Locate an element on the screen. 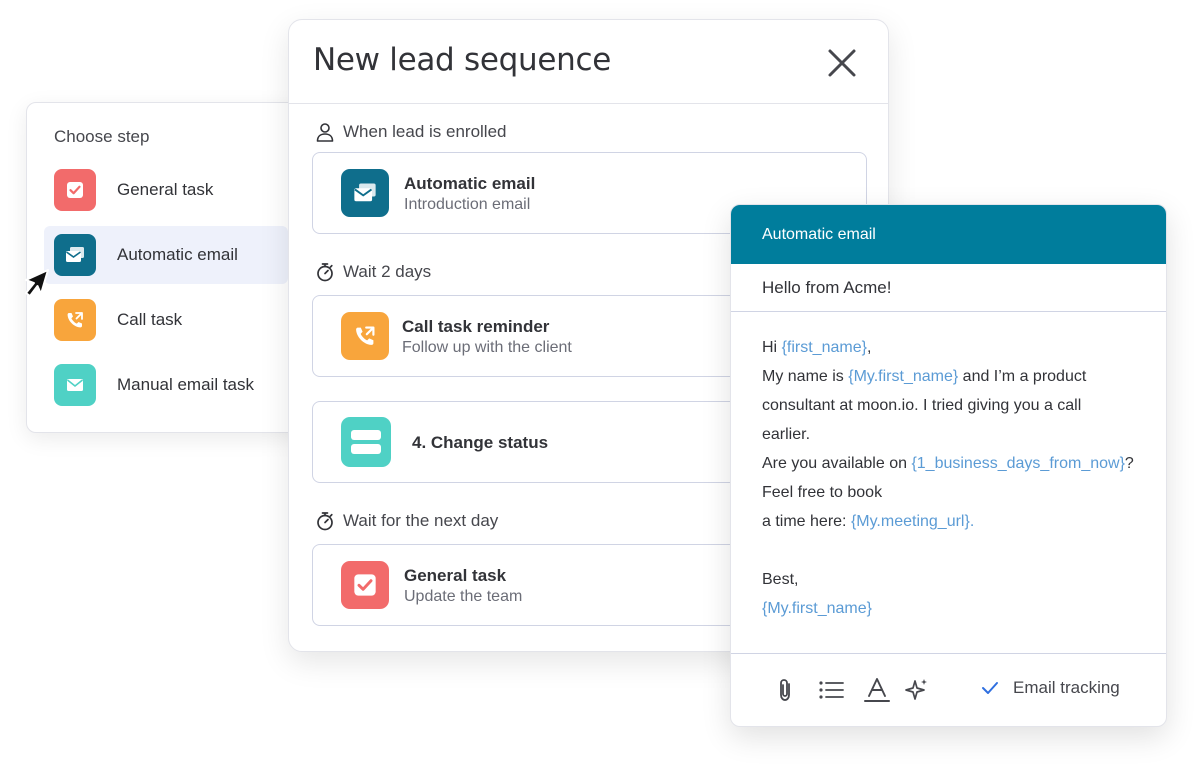  envelope-icon is located at coordinates (75, 385).